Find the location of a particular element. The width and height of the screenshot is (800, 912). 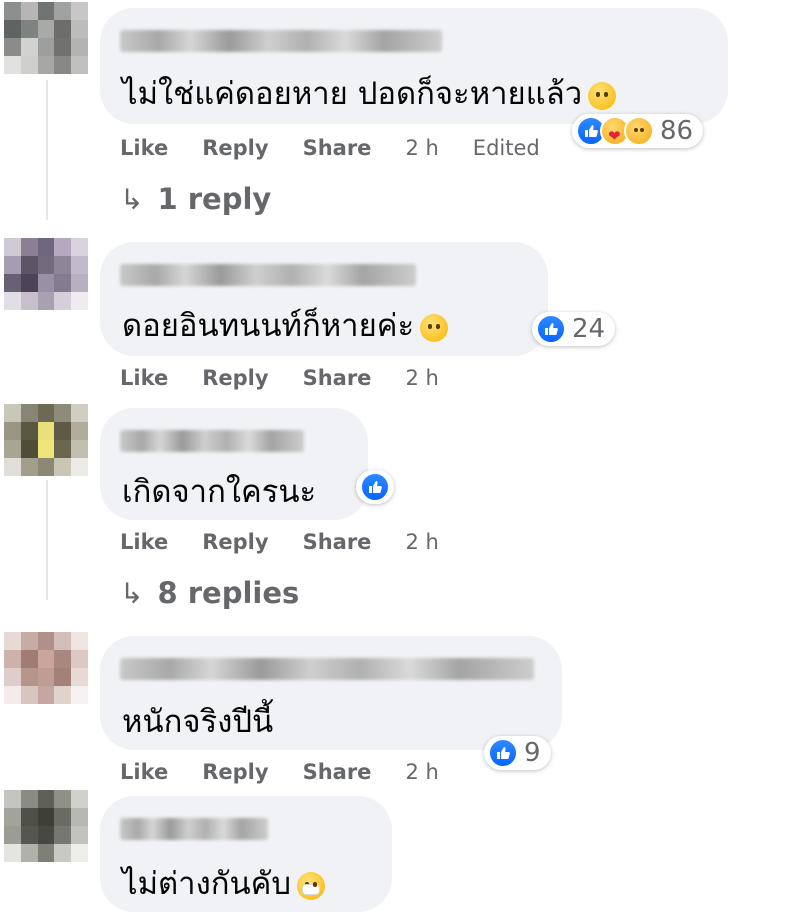

mask-emoji is located at coordinates (311, 885).